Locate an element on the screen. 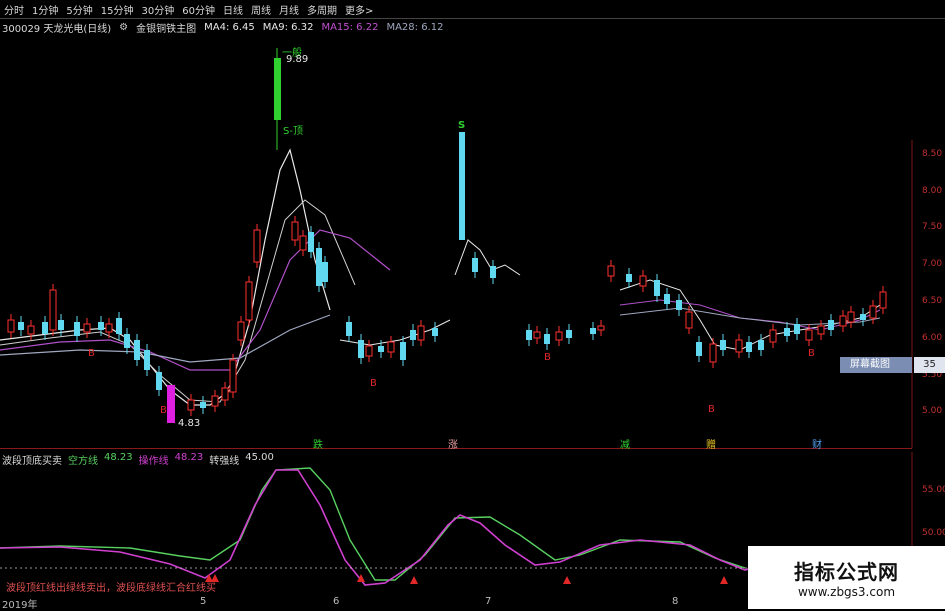 This screenshot has height=611, width=945. event-mark-3: 减 is located at coordinates (625, 443).